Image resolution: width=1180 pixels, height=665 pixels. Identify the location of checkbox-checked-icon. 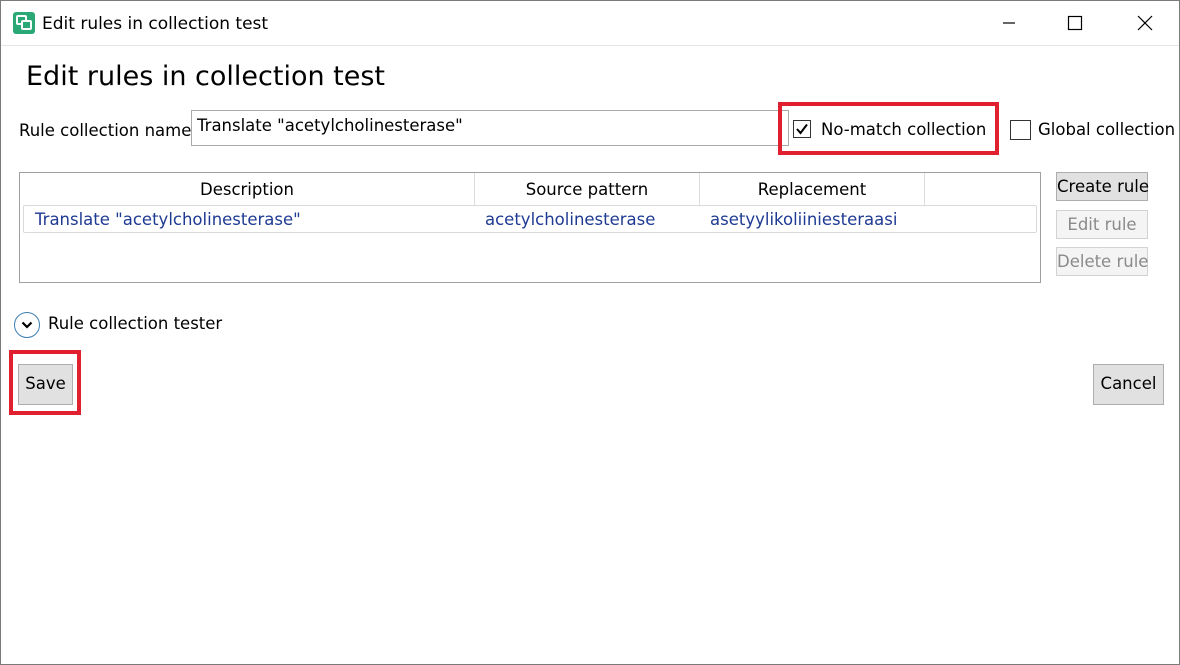
(802, 129).